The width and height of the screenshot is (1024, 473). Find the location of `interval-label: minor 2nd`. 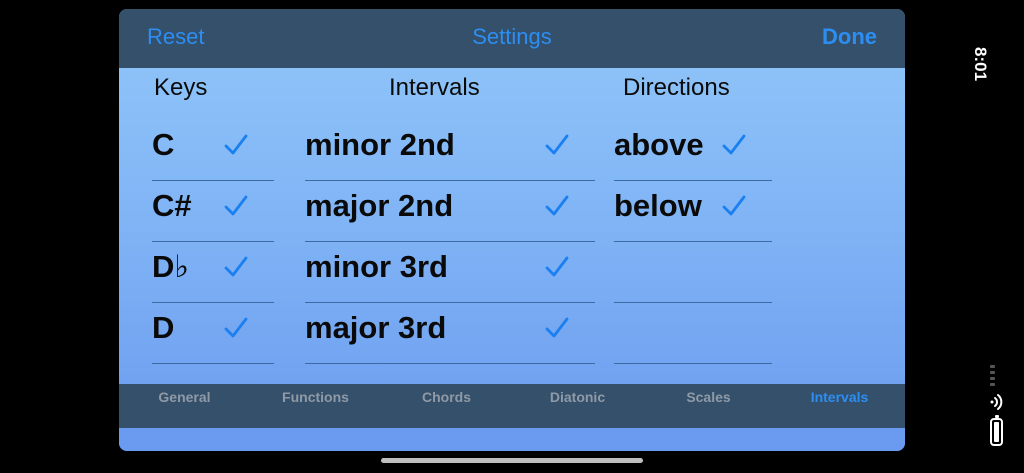

interval-label: minor 2nd is located at coordinates (380, 144).